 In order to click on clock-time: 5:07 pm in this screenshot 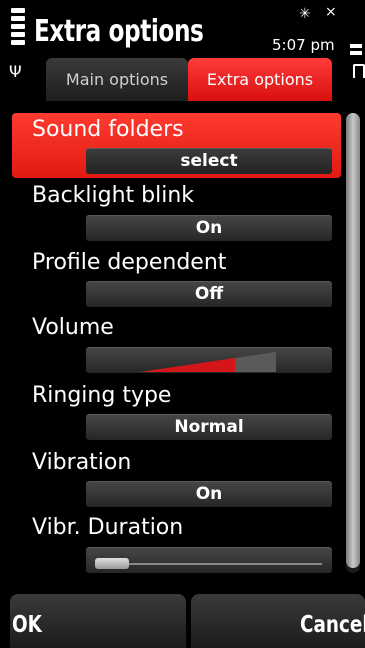, I will do `click(303, 45)`.